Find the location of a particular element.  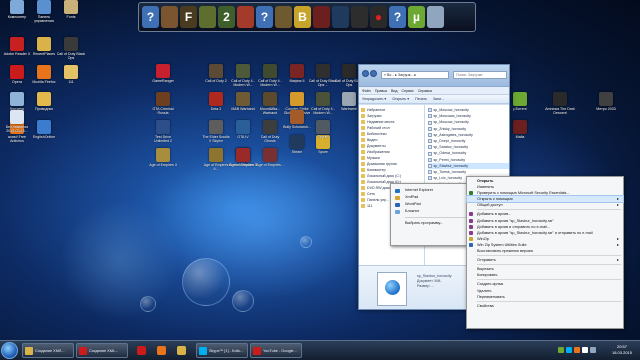

recent-places-icon is located at coordinates (44, 44).